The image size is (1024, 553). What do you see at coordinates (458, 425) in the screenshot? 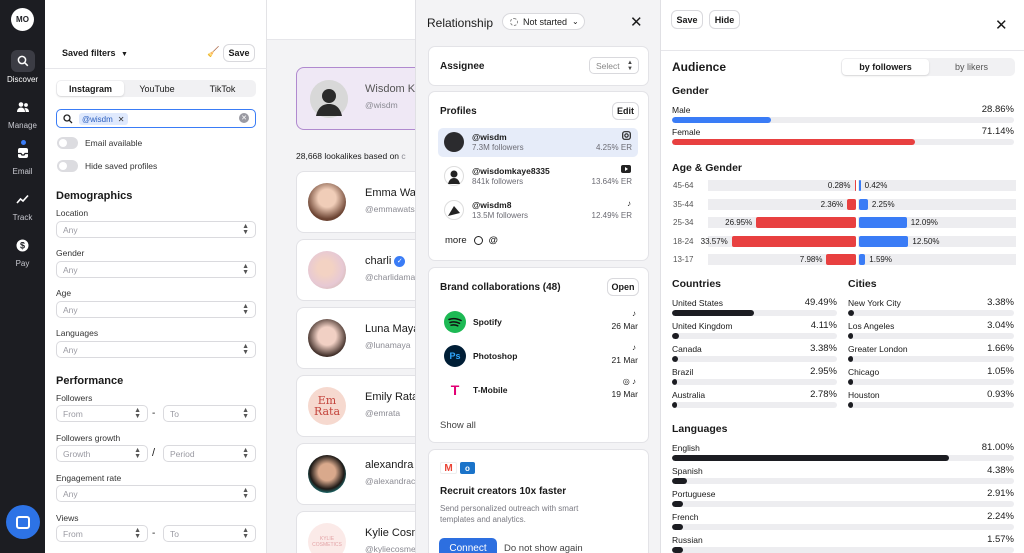
I see `show-all-link: Show all` at bounding box center [458, 425].